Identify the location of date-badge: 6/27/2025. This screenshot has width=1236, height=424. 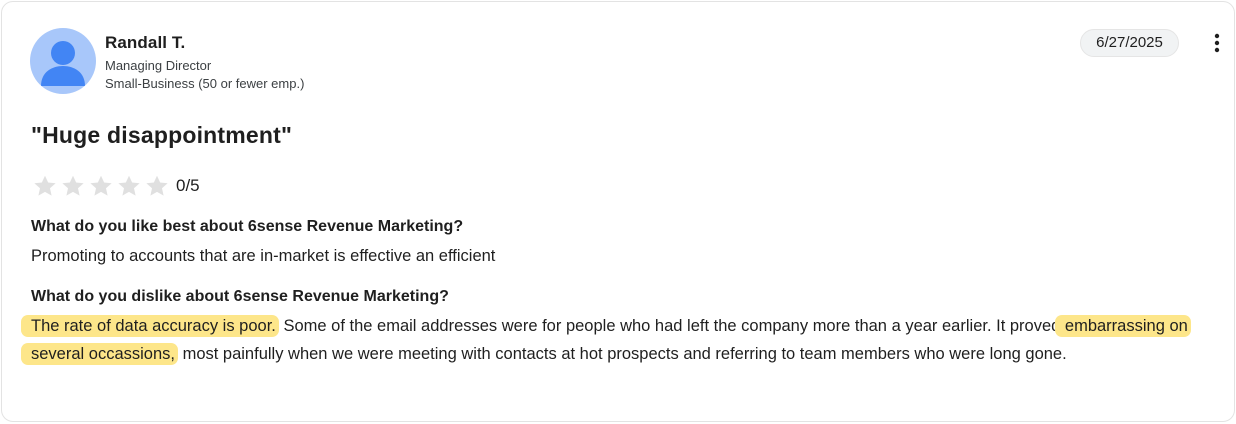
(1129, 43).